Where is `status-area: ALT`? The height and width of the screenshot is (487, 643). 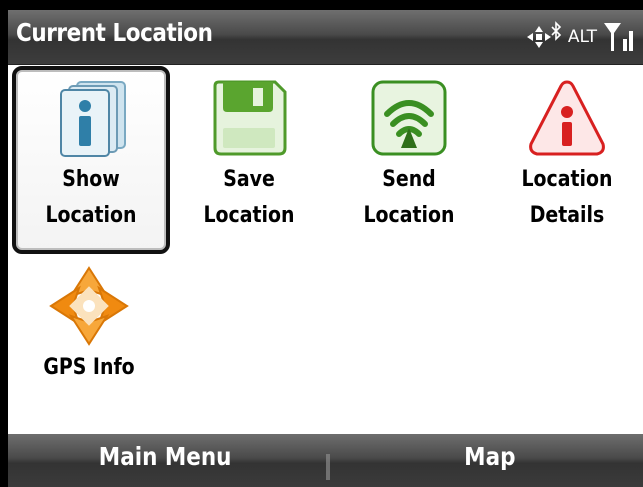 status-area: ALT is located at coordinates (581, 37).